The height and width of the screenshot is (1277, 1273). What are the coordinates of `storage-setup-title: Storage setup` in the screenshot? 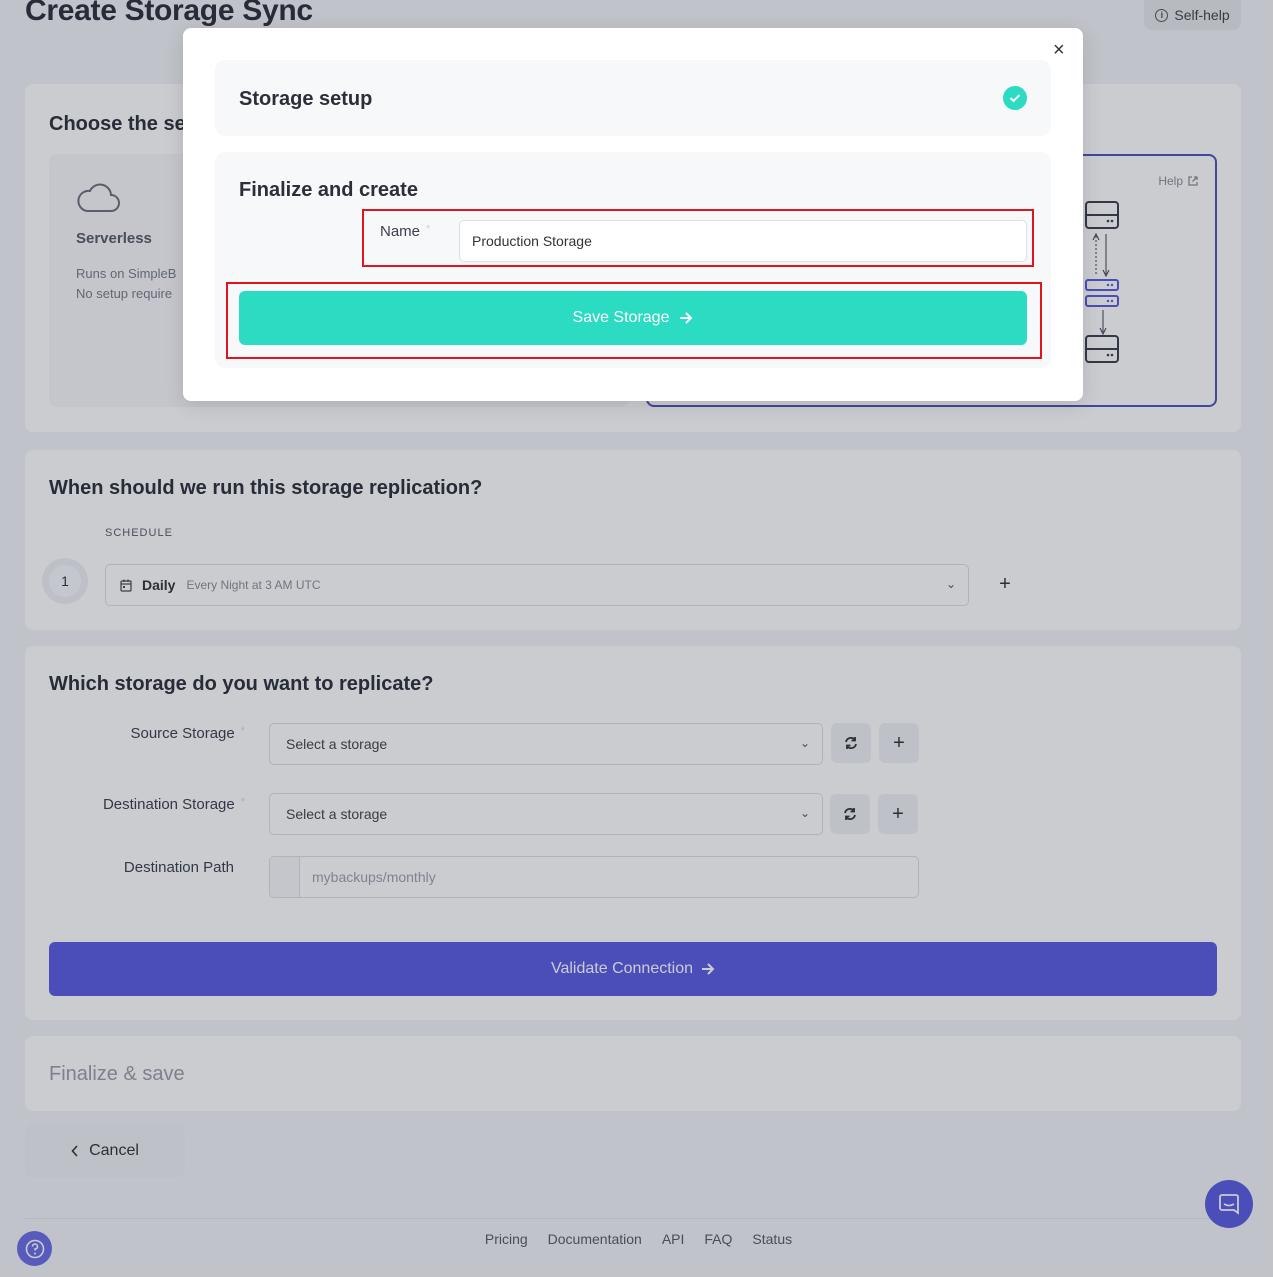 It's located at (306, 99).